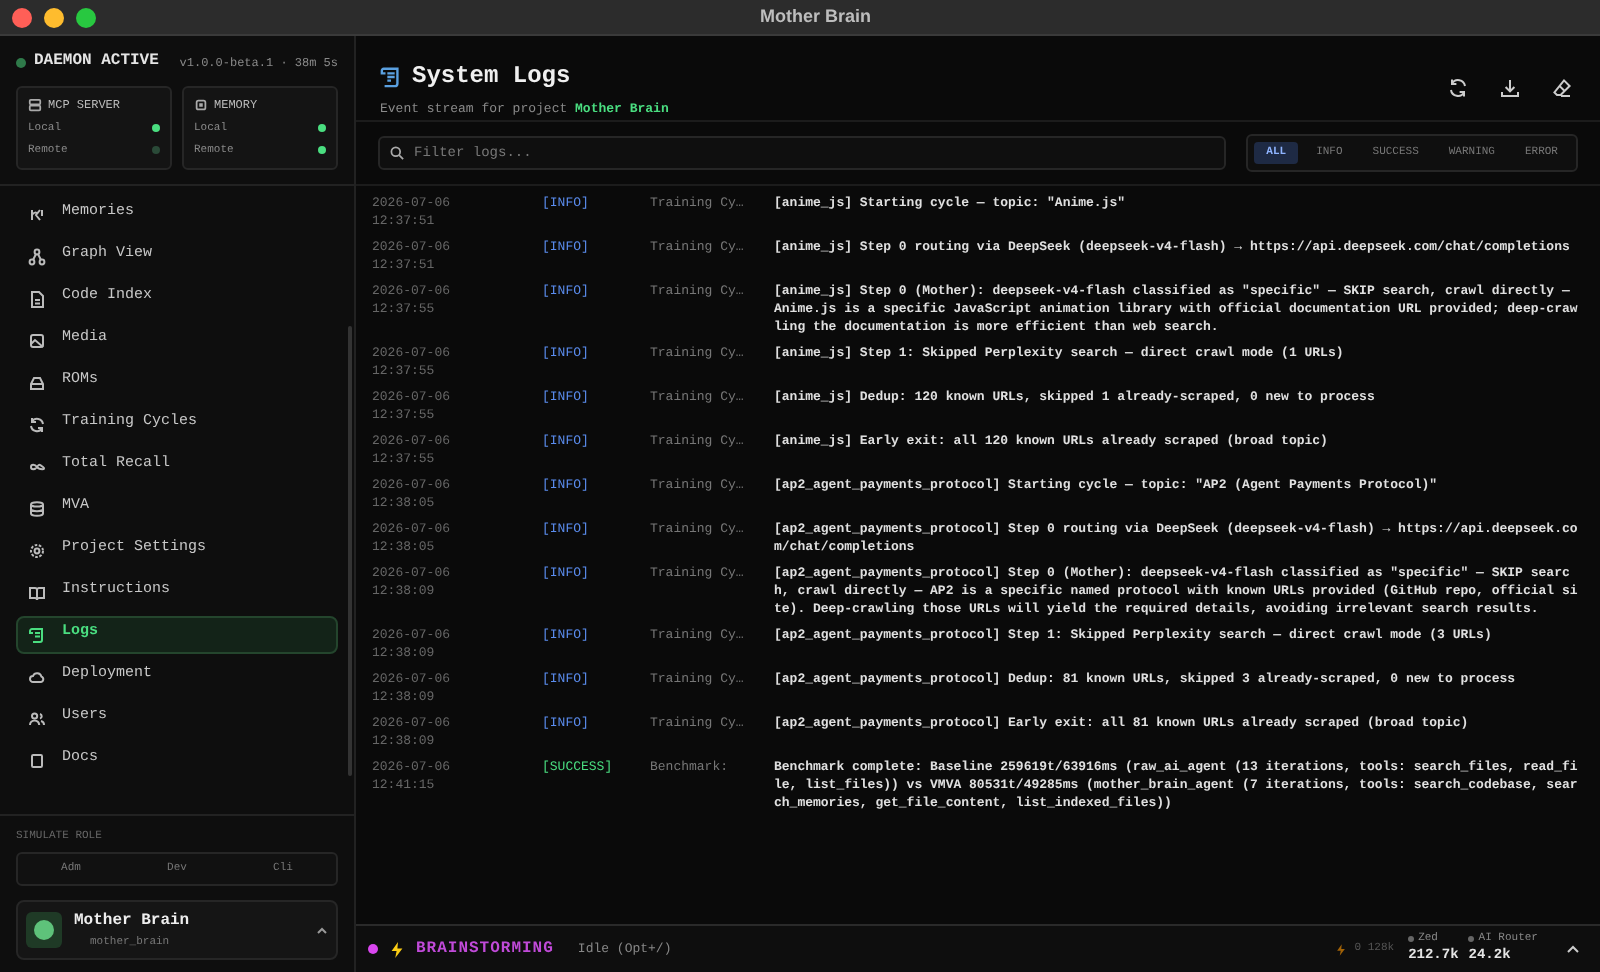  I want to click on page-title: System Logs, so click(491, 77).